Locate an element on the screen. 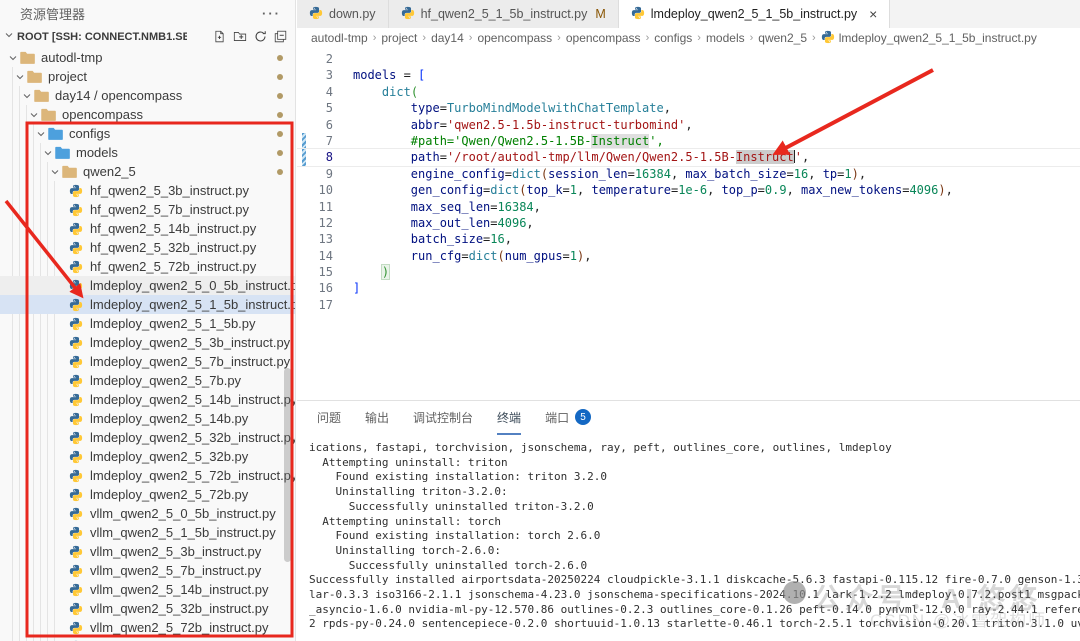  terminal-line: Successfully uninstalled triton-3.2.0 is located at coordinates (451, 506).